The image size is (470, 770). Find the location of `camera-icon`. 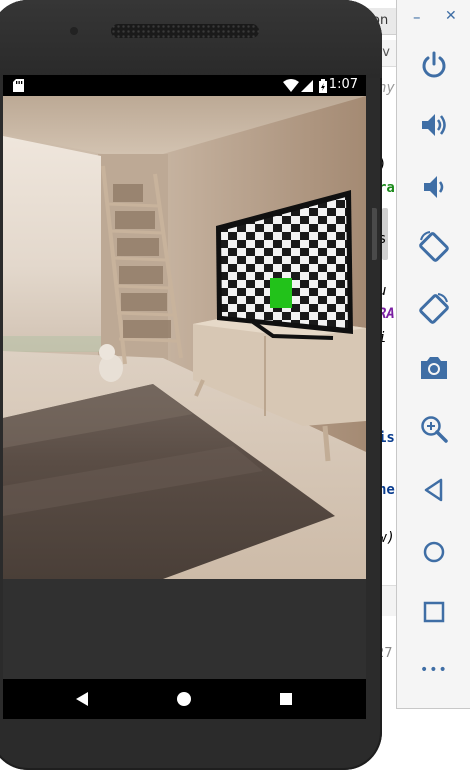

camera-icon is located at coordinates (434, 368).